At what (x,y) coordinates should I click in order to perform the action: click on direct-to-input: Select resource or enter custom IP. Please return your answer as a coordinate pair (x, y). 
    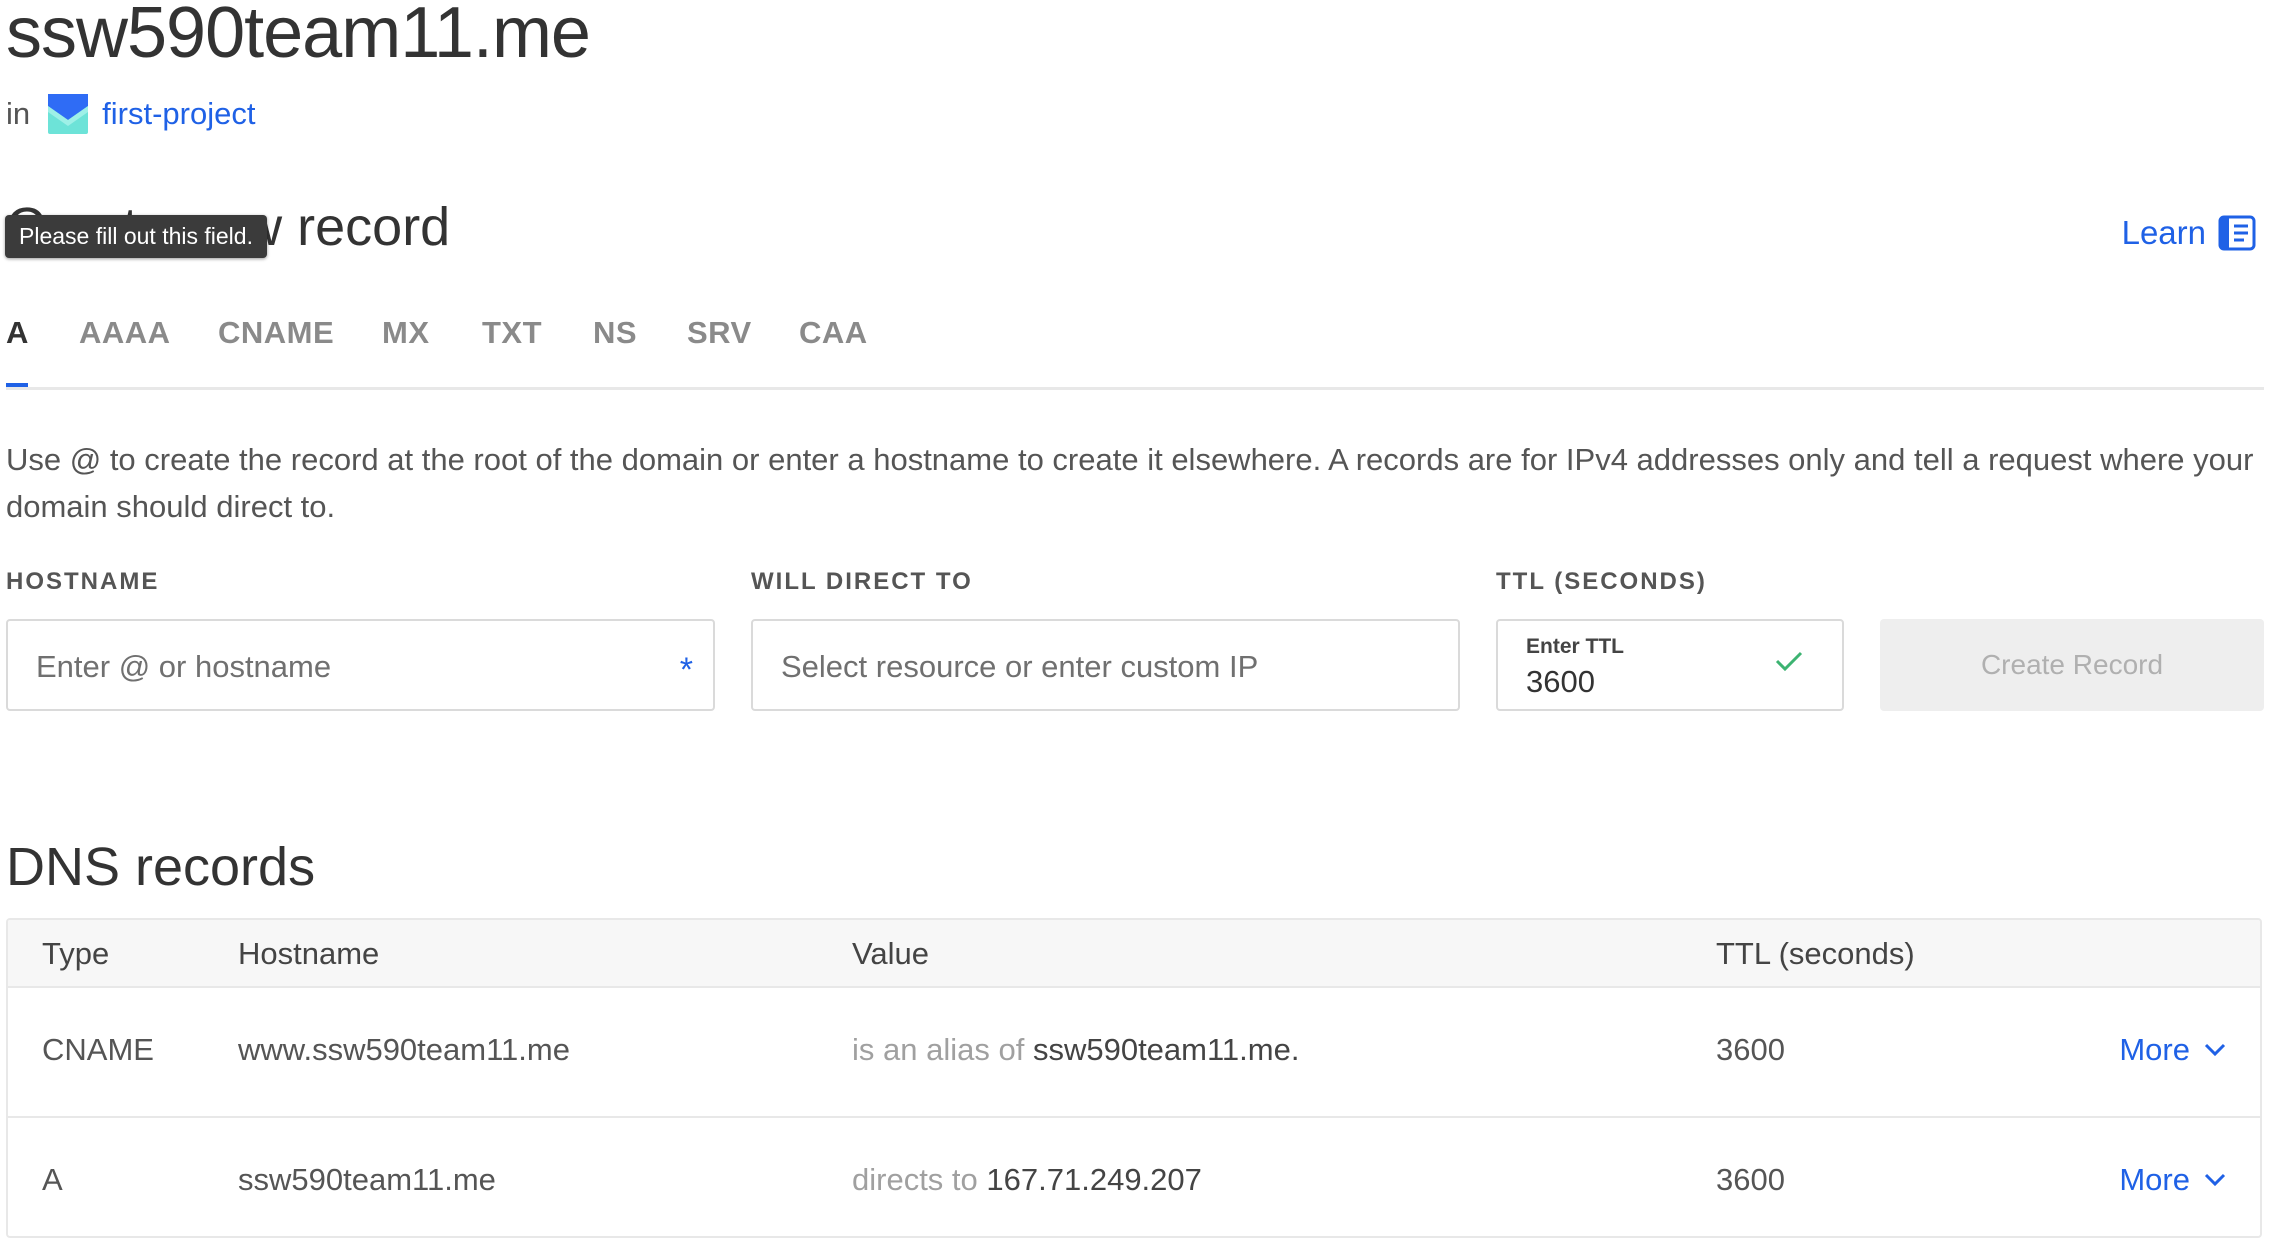
    Looking at the image, I should click on (1105, 665).